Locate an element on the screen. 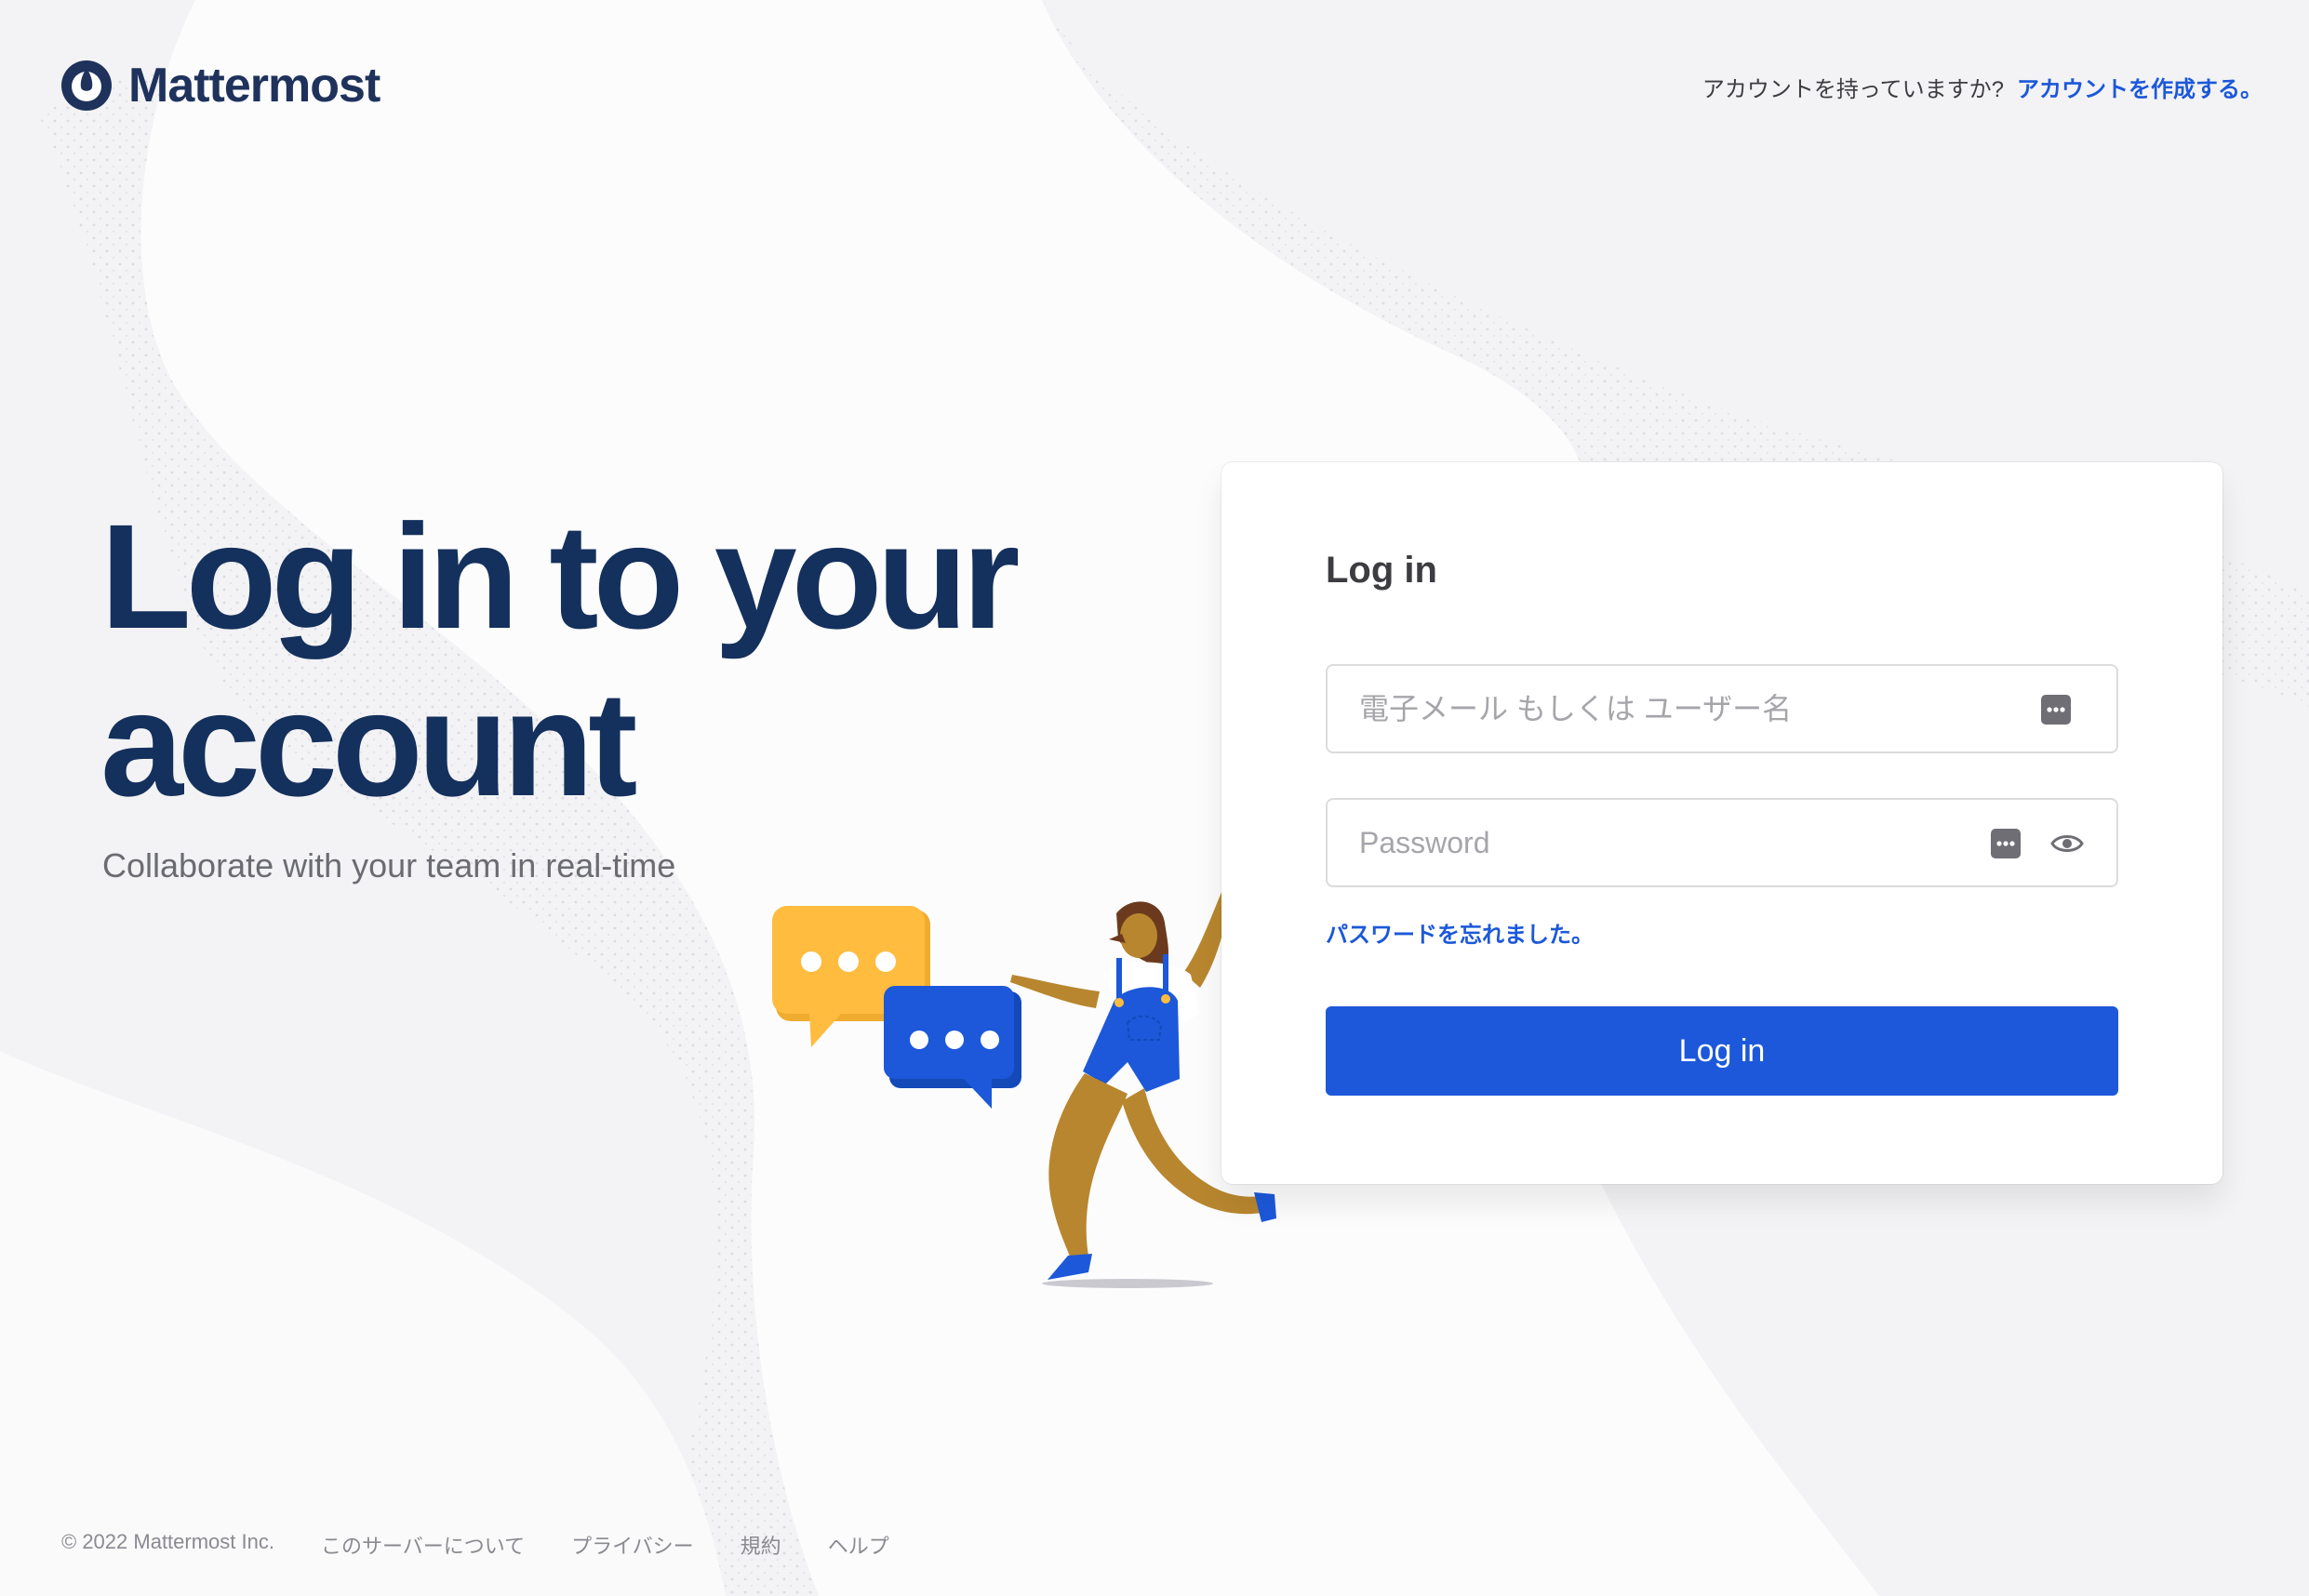 The height and width of the screenshot is (1596, 2309). page-subtitle: Collaborate with your team in real-time is located at coordinates (389, 865).